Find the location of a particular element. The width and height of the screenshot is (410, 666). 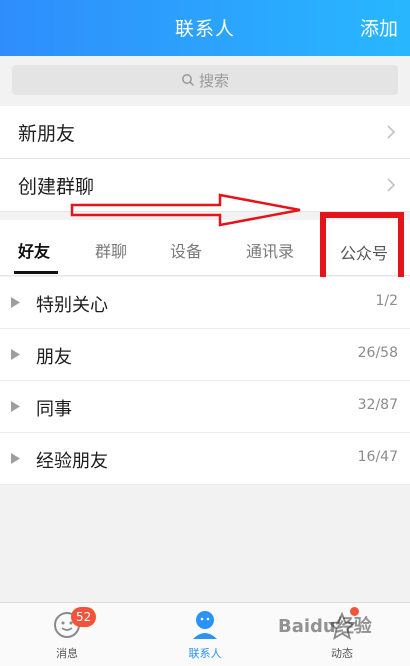

annotation-arrow is located at coordinates (185, 210).